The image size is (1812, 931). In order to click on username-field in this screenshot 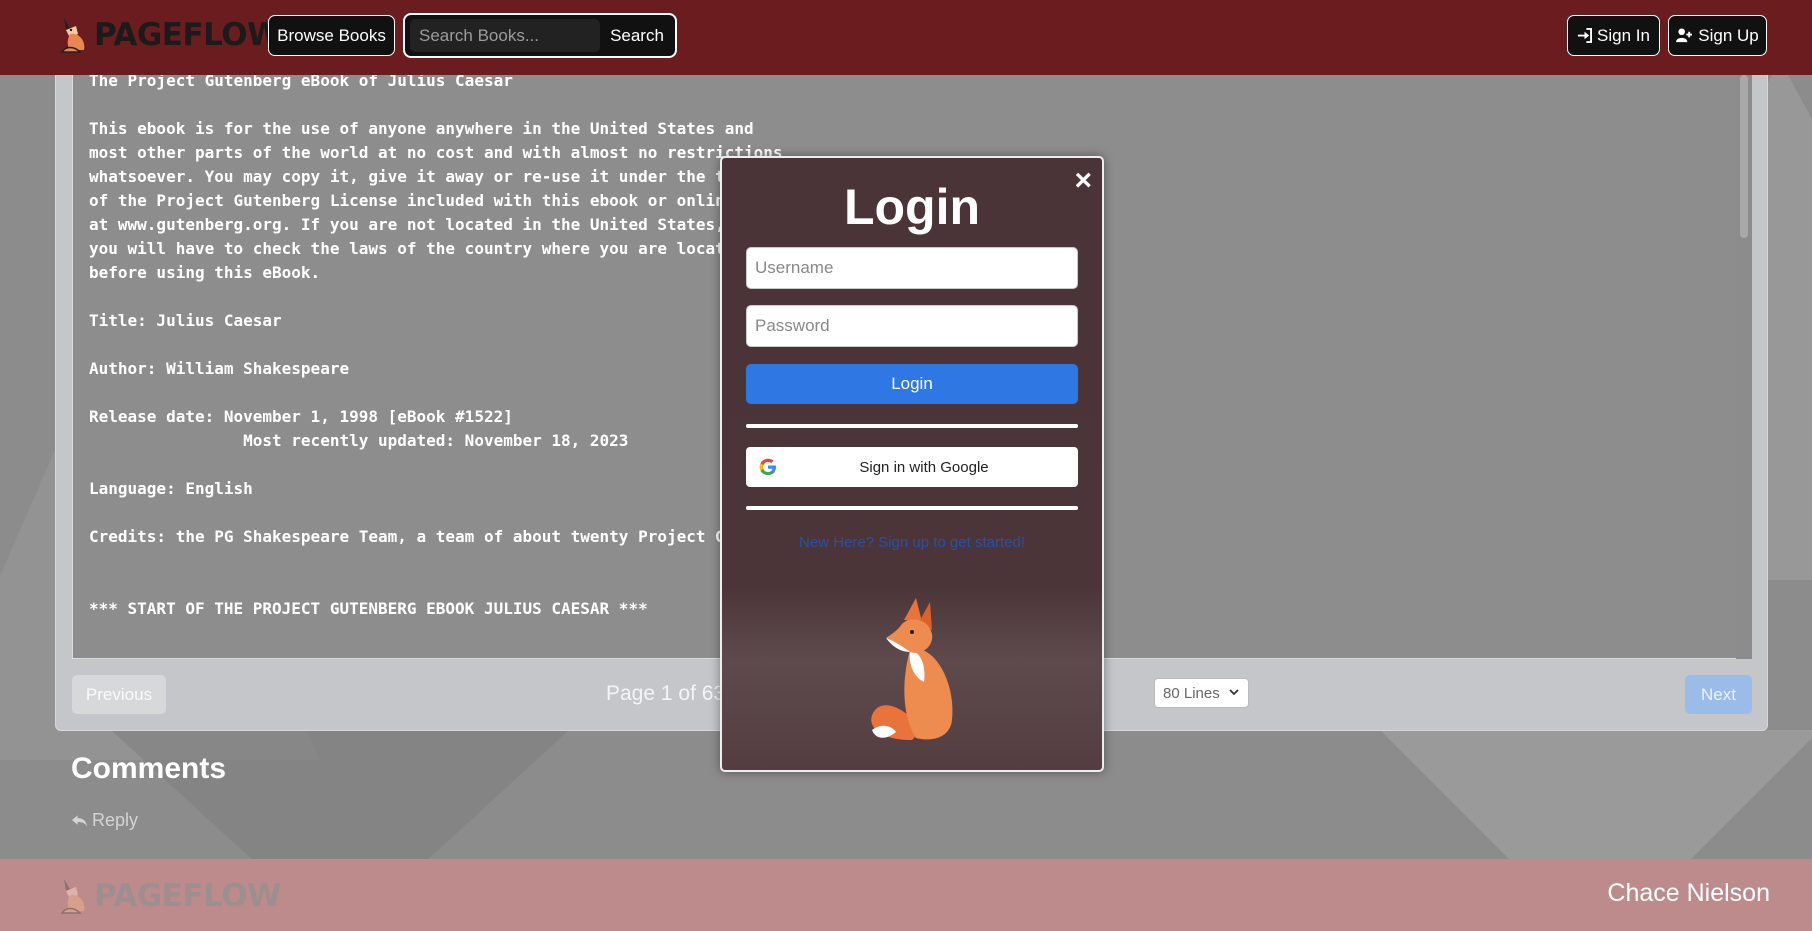, I will do `click(912, 268)`.